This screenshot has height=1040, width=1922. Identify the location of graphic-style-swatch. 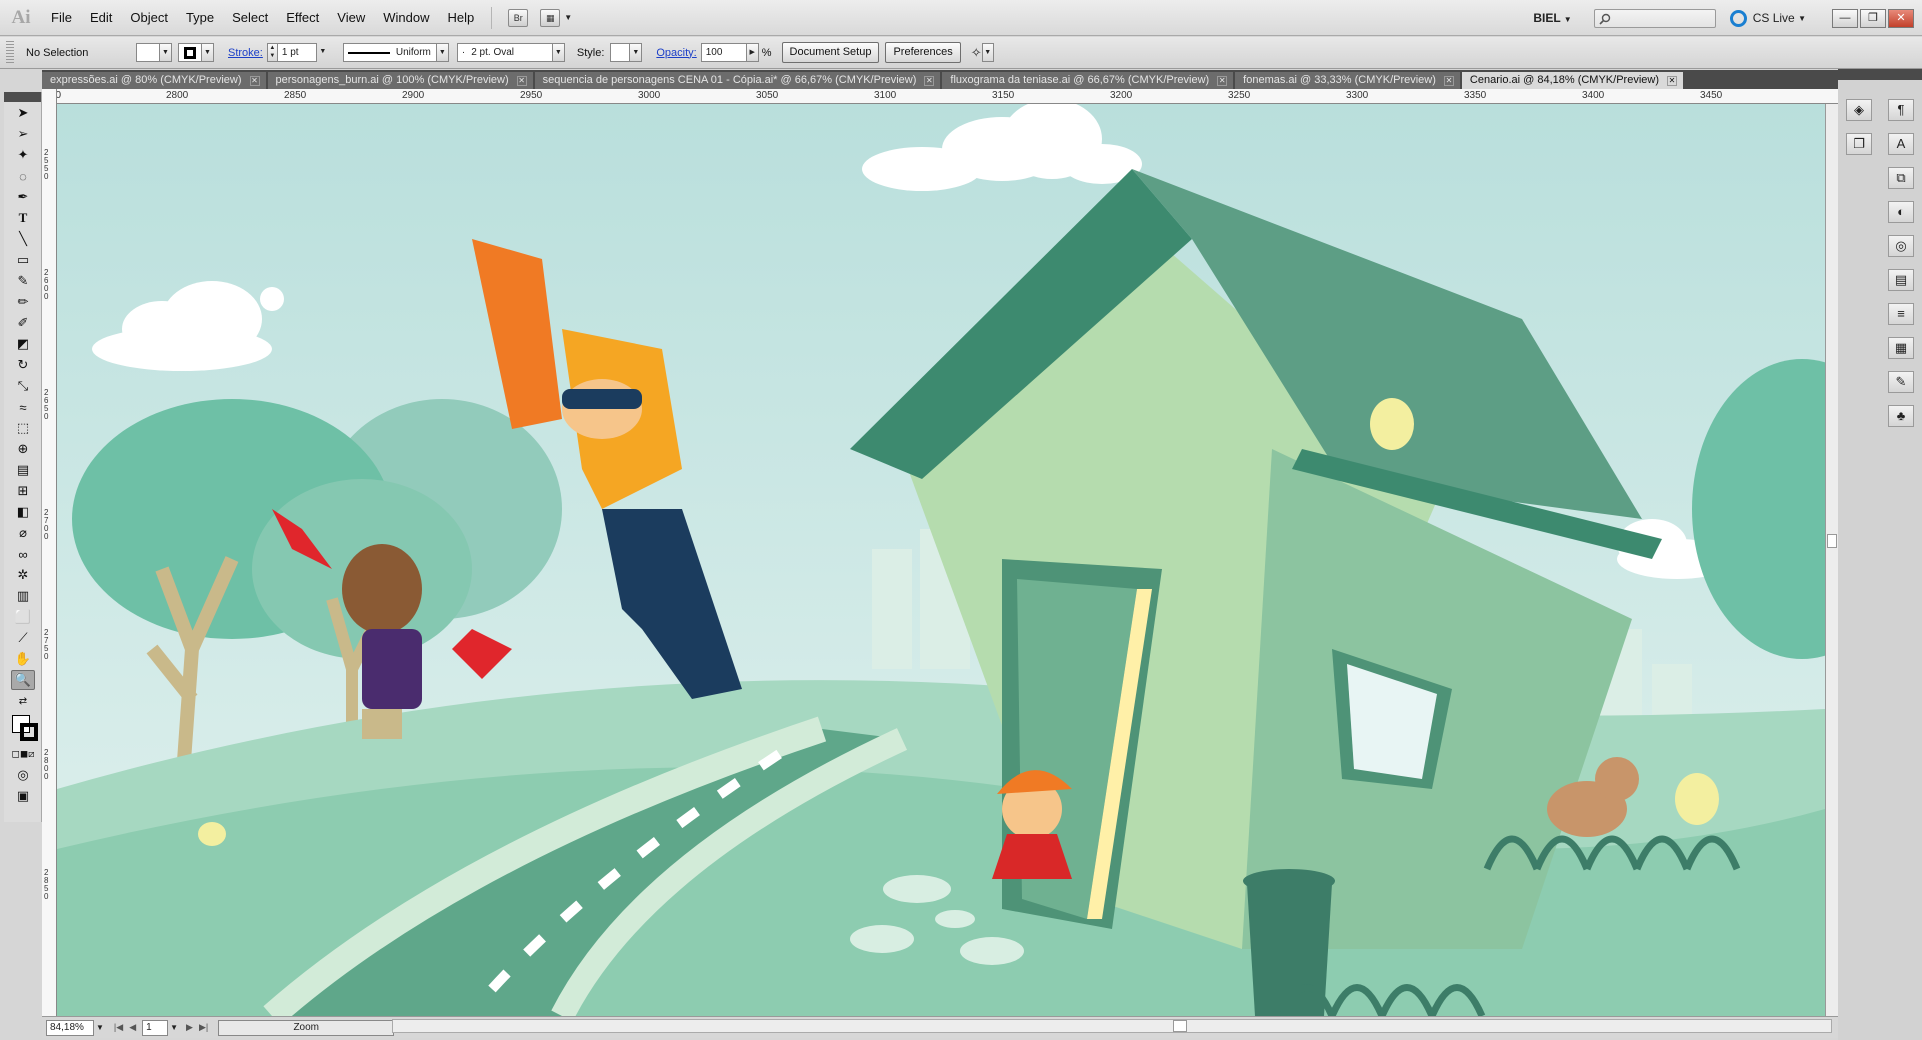
(620, 52).